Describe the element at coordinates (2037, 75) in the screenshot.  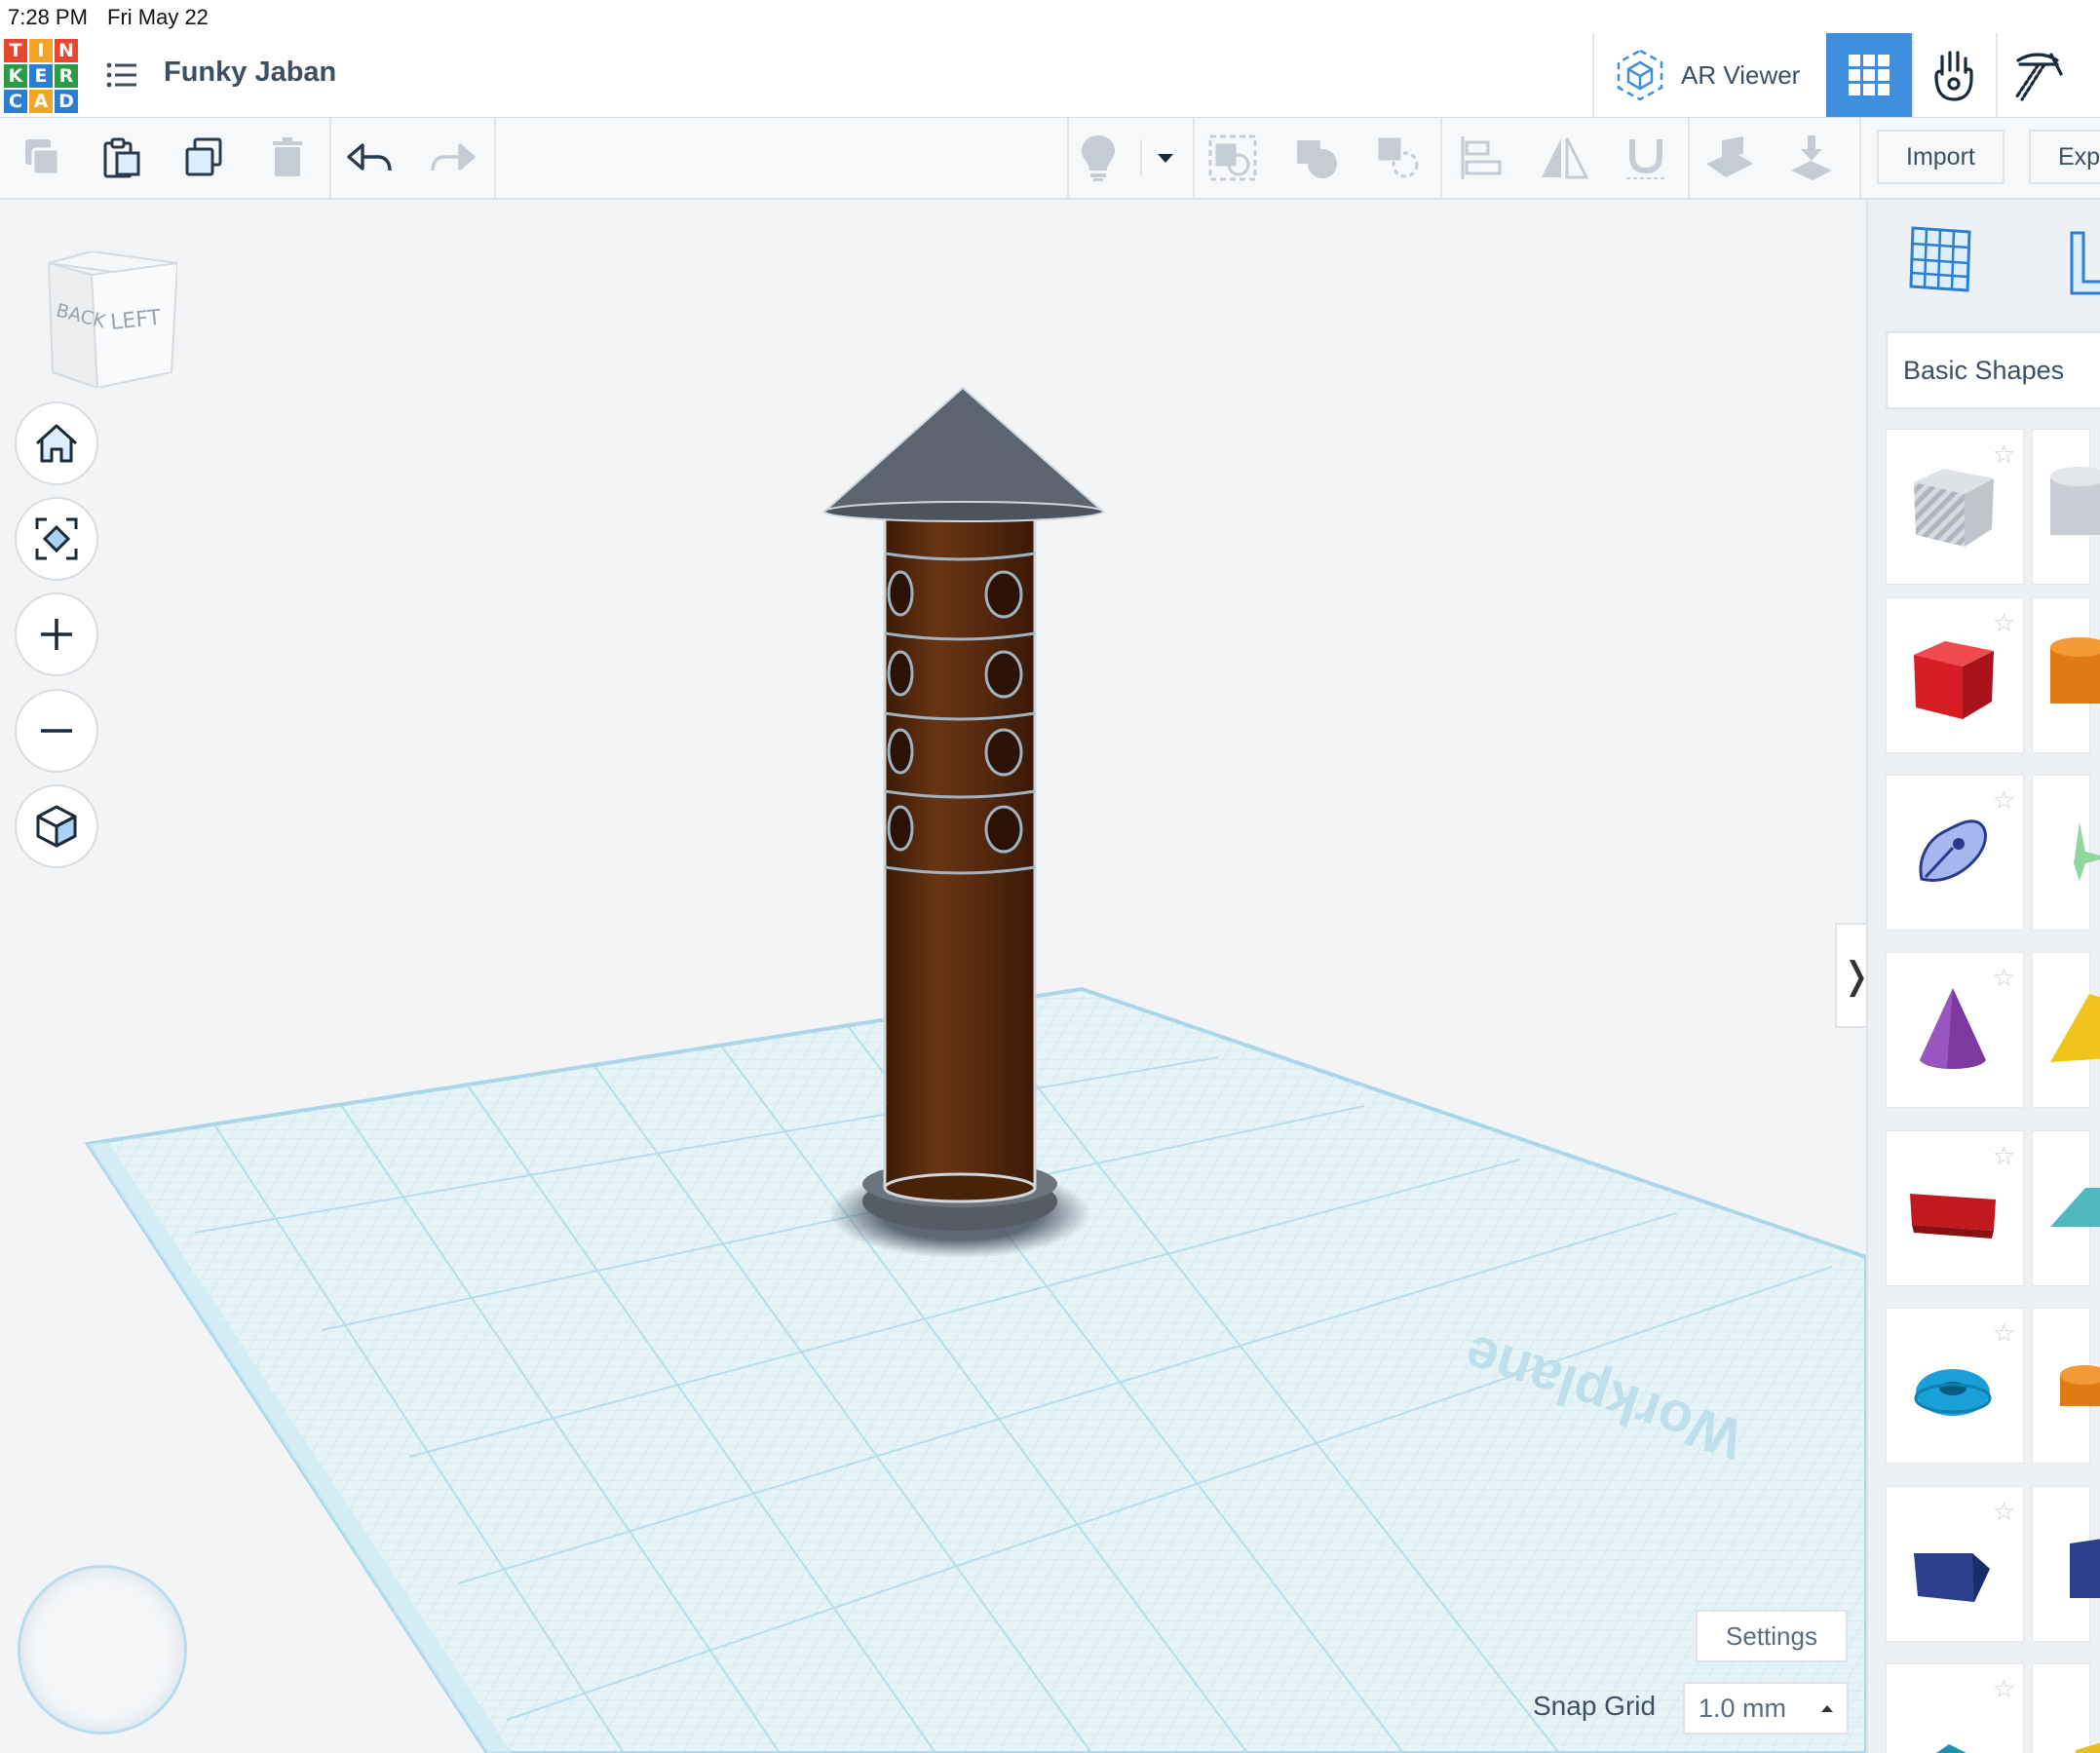
I see `bricks-button` at that location.